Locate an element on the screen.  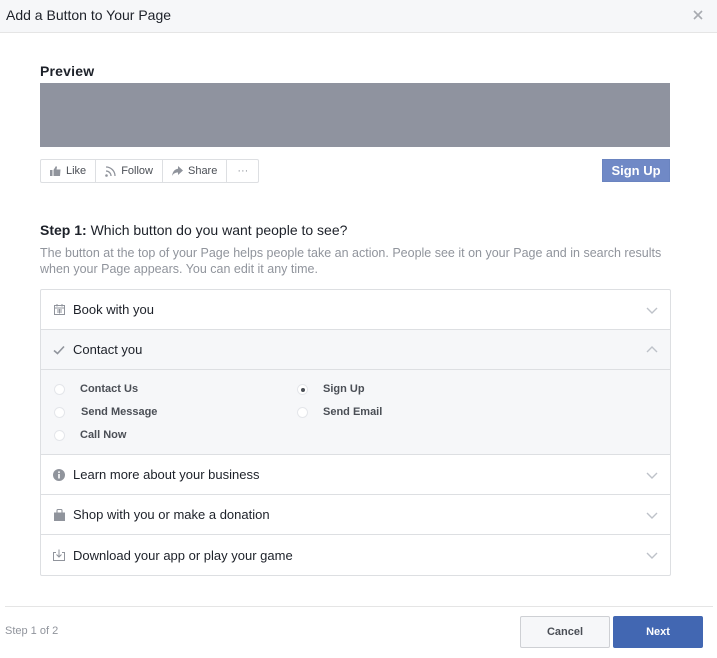
more-options-button: ··· is located at coordinates (242, 171).